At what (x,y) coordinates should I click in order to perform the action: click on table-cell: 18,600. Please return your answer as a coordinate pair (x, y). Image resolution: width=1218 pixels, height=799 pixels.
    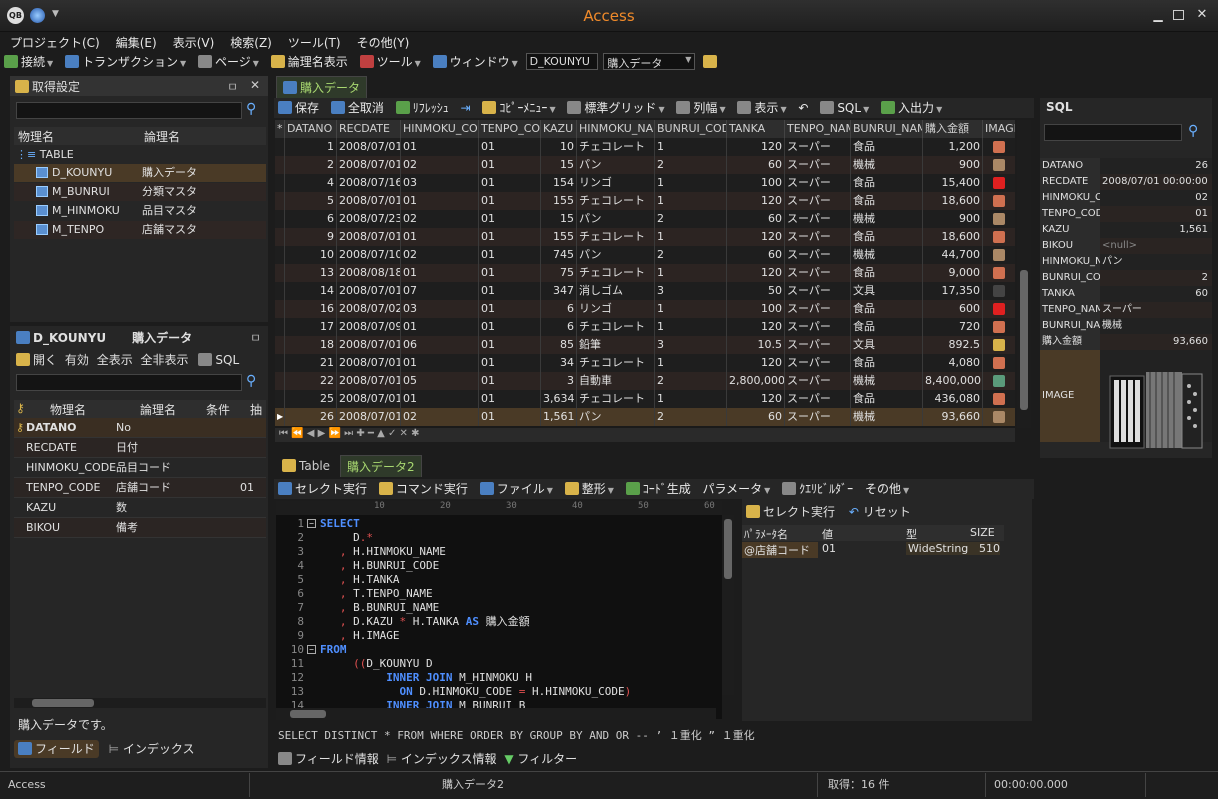
    Looking at the image, I should click on (953, 237).